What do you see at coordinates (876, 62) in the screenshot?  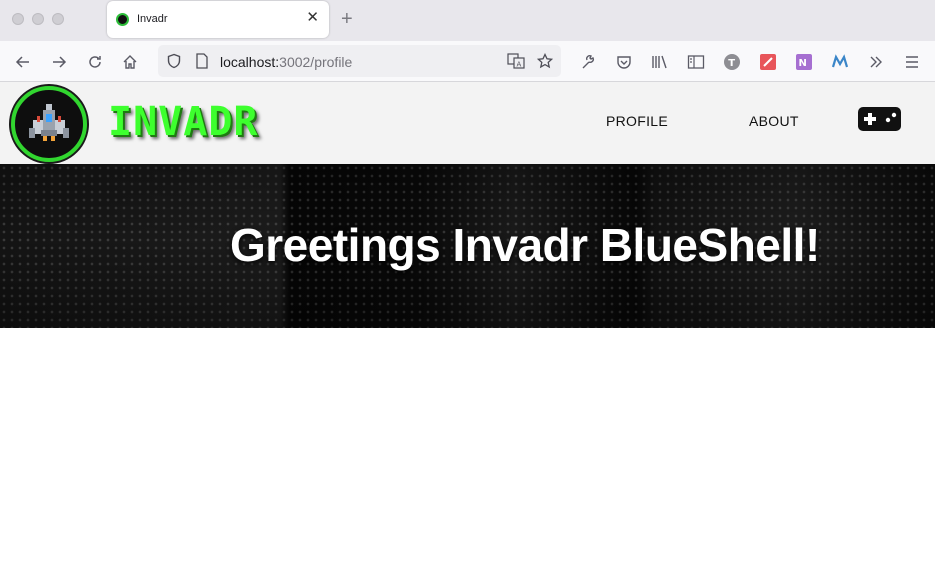 I see `overflow-chevrons-icon` at bounding box center [876, 62].